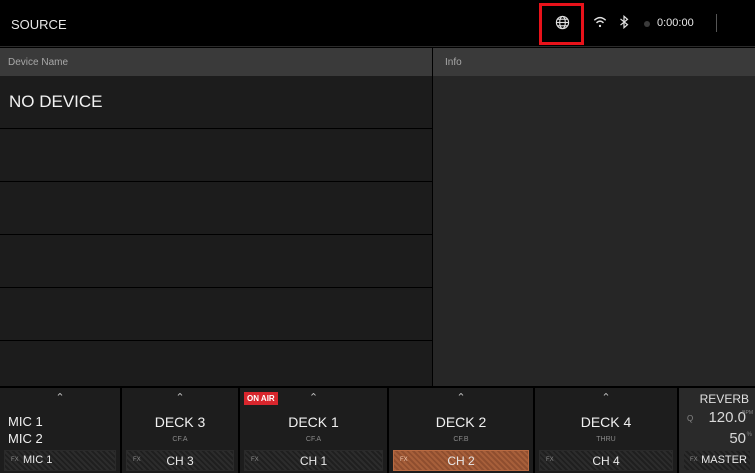 This screenshot has width=755, height=473. I want to click on channel-label: CH 3, so click(180, 461).